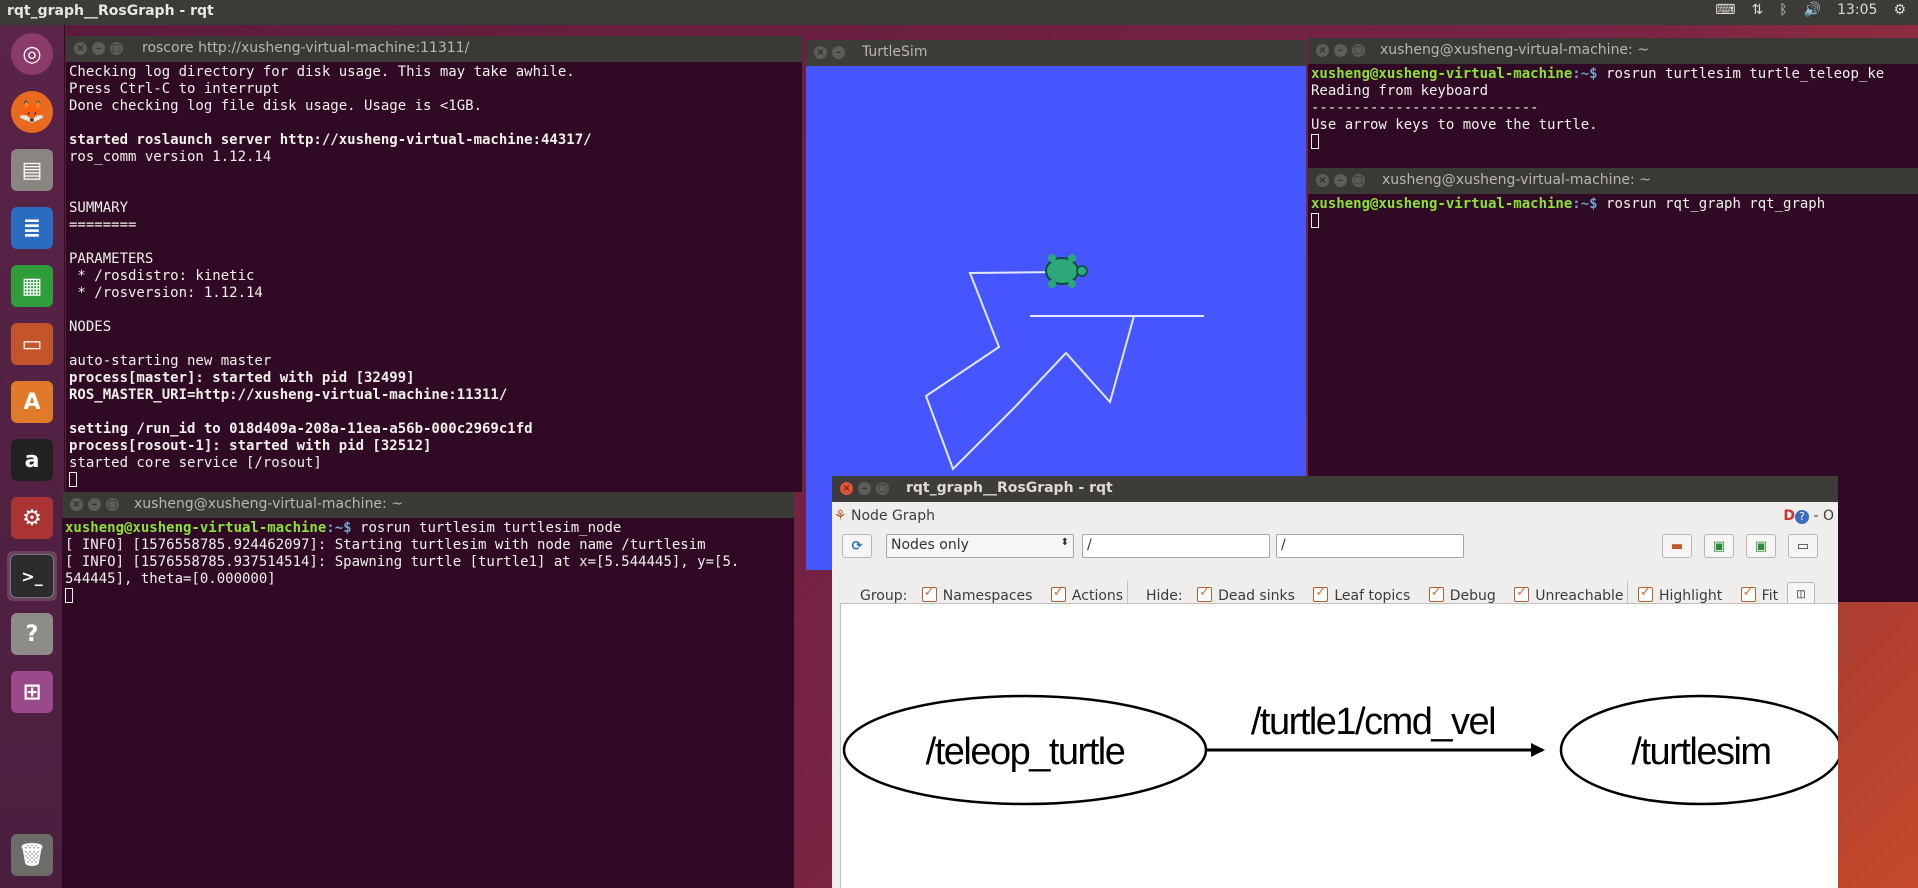 Image resolution: width=1918 pixels, height=888 pixels. What do you see at coordinates (1857, 10) in the screenshot?
I see `clock: 13:05` at bounding box center [1857, 10].